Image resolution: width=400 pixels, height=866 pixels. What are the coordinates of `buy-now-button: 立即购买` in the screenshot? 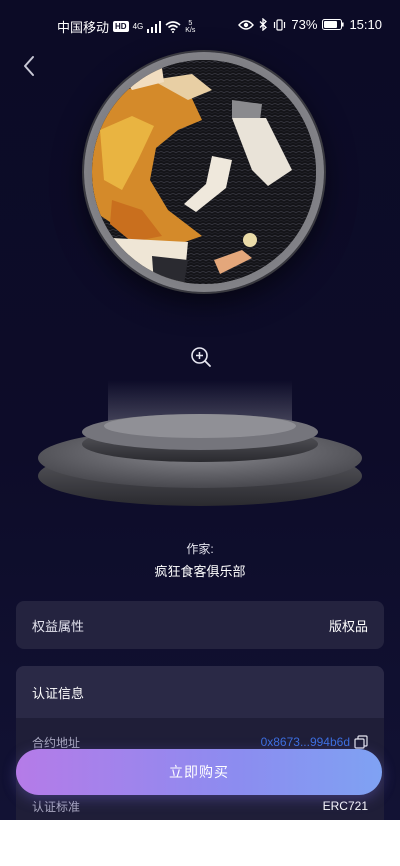 It's located at (199, 772).